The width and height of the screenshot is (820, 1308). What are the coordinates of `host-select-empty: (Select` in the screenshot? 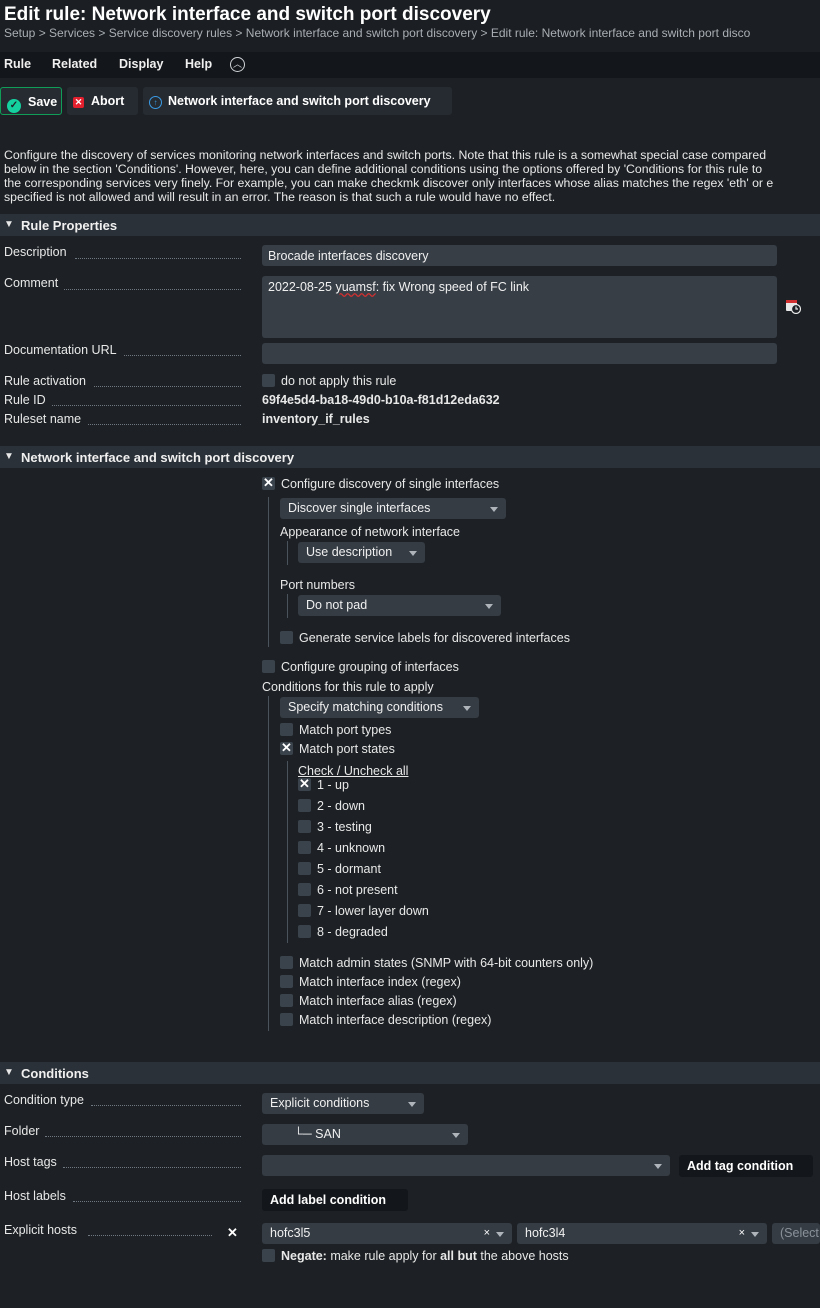 It's located at (796, 1233).